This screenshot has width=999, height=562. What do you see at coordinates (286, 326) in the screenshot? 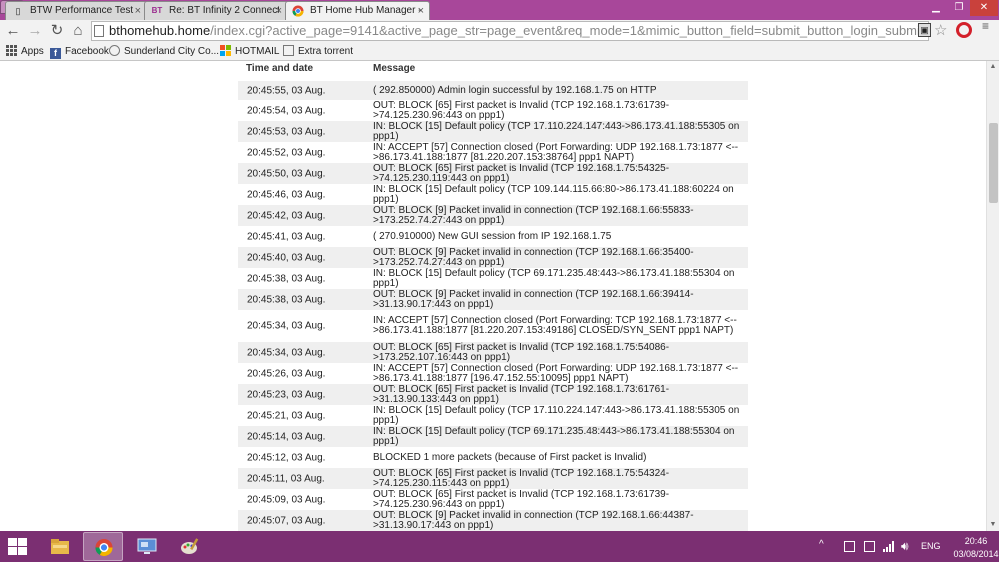
I see `row-time: 20:45:34, 03 Aug.` at bounding box center [286, 326].